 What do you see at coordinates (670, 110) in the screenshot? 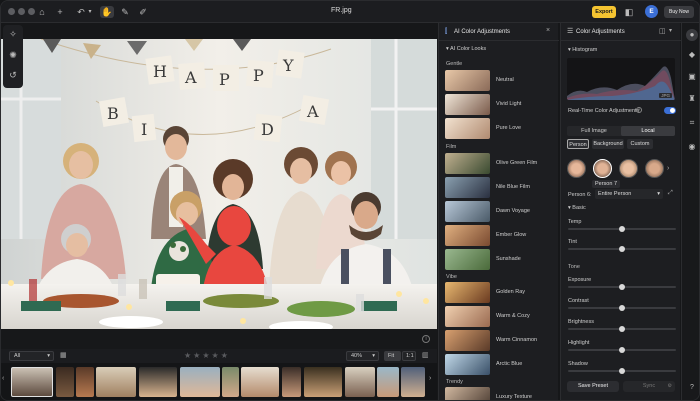
I see `realtime-toggle` at bounding box center [670, 110].